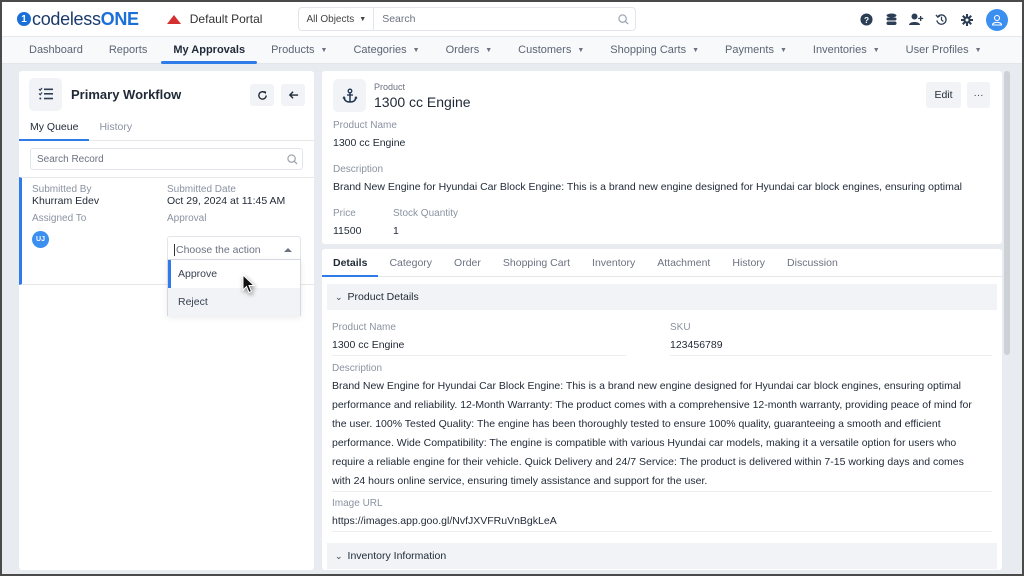 The width and height of the screenshot is (1024, 576). I want to click on section-inventory-information: ⌄ Inventory Information, so click(662, 556).